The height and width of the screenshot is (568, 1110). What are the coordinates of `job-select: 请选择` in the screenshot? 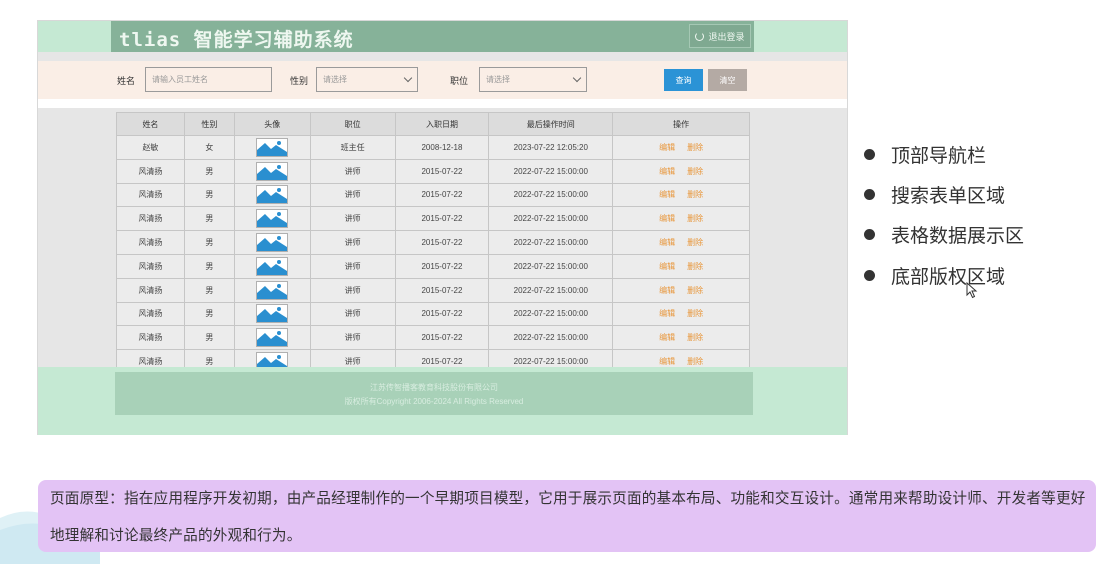 It's located at (533, 79).